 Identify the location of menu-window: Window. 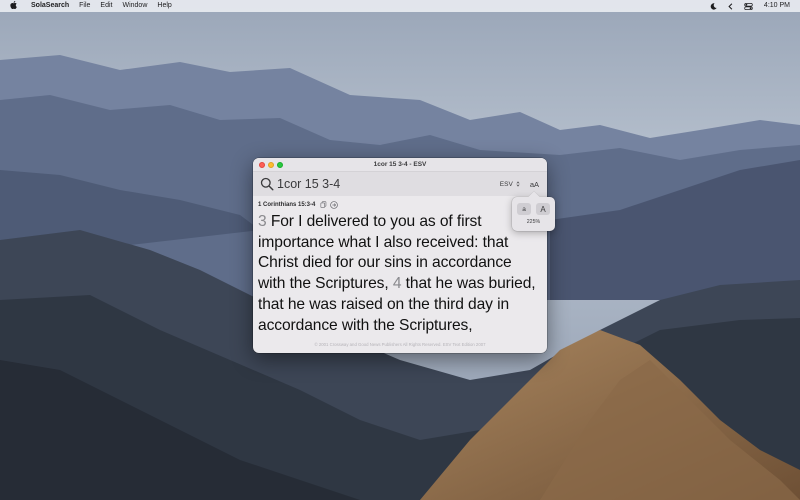
(134, 6).